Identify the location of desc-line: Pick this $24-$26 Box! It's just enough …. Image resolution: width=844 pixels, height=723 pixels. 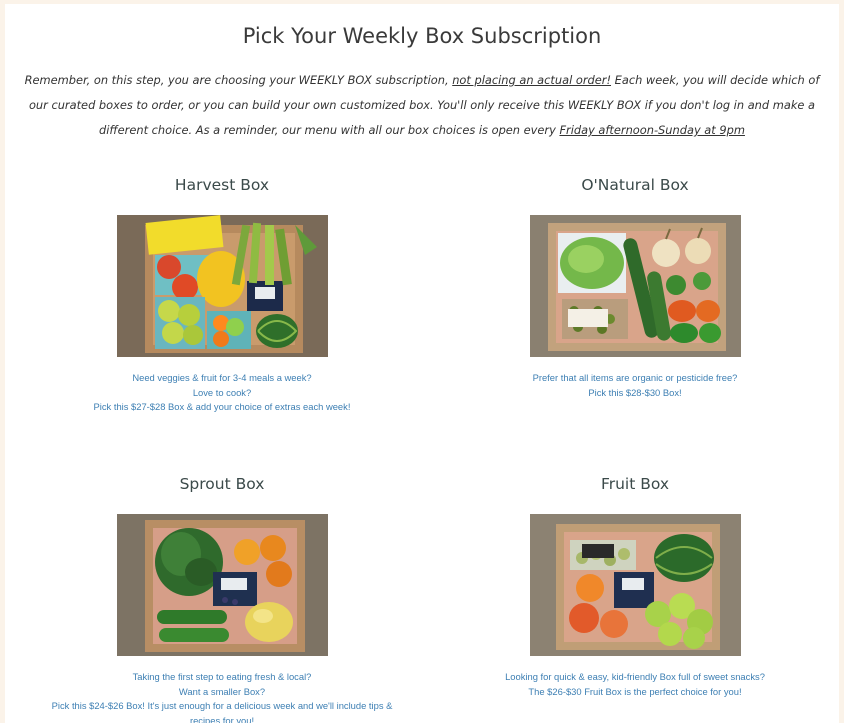
(222, 711).